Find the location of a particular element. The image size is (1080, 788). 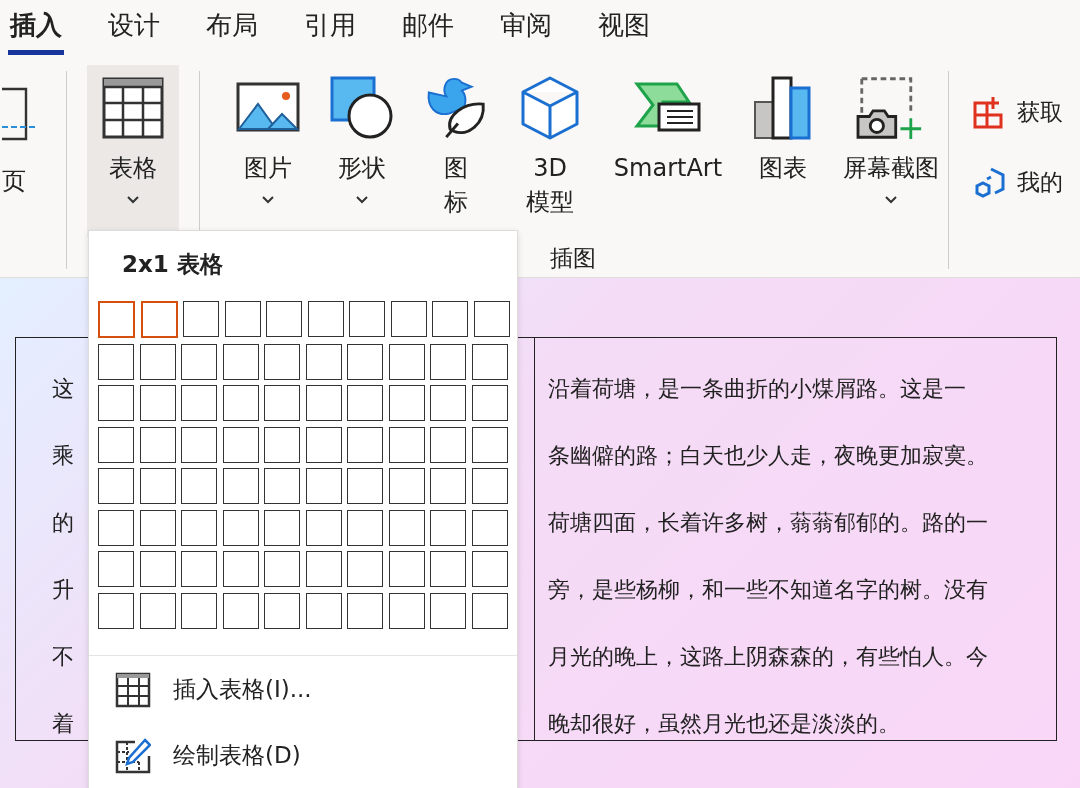

ribbon-tab: 设计 is located at coordinates (134, 28).